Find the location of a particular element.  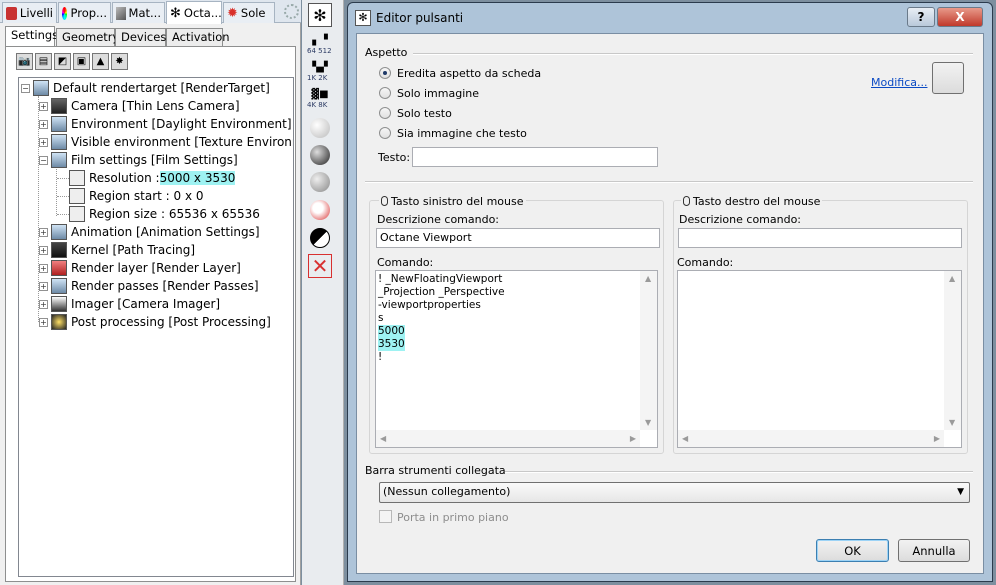

tree-item-resolution: Resolution : 5000 x 3530 is located at coordinates (152, 178).